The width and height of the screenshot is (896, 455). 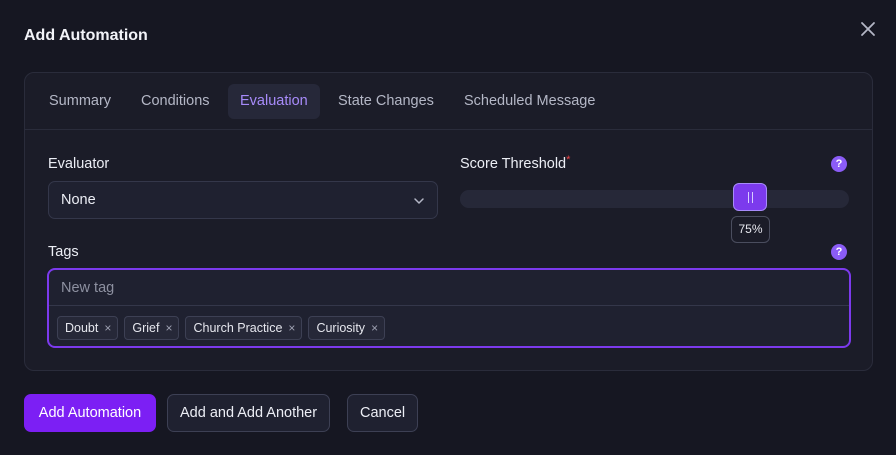 I want to click on score-threshold-help-icon: ?, so click(x=839, y=164).